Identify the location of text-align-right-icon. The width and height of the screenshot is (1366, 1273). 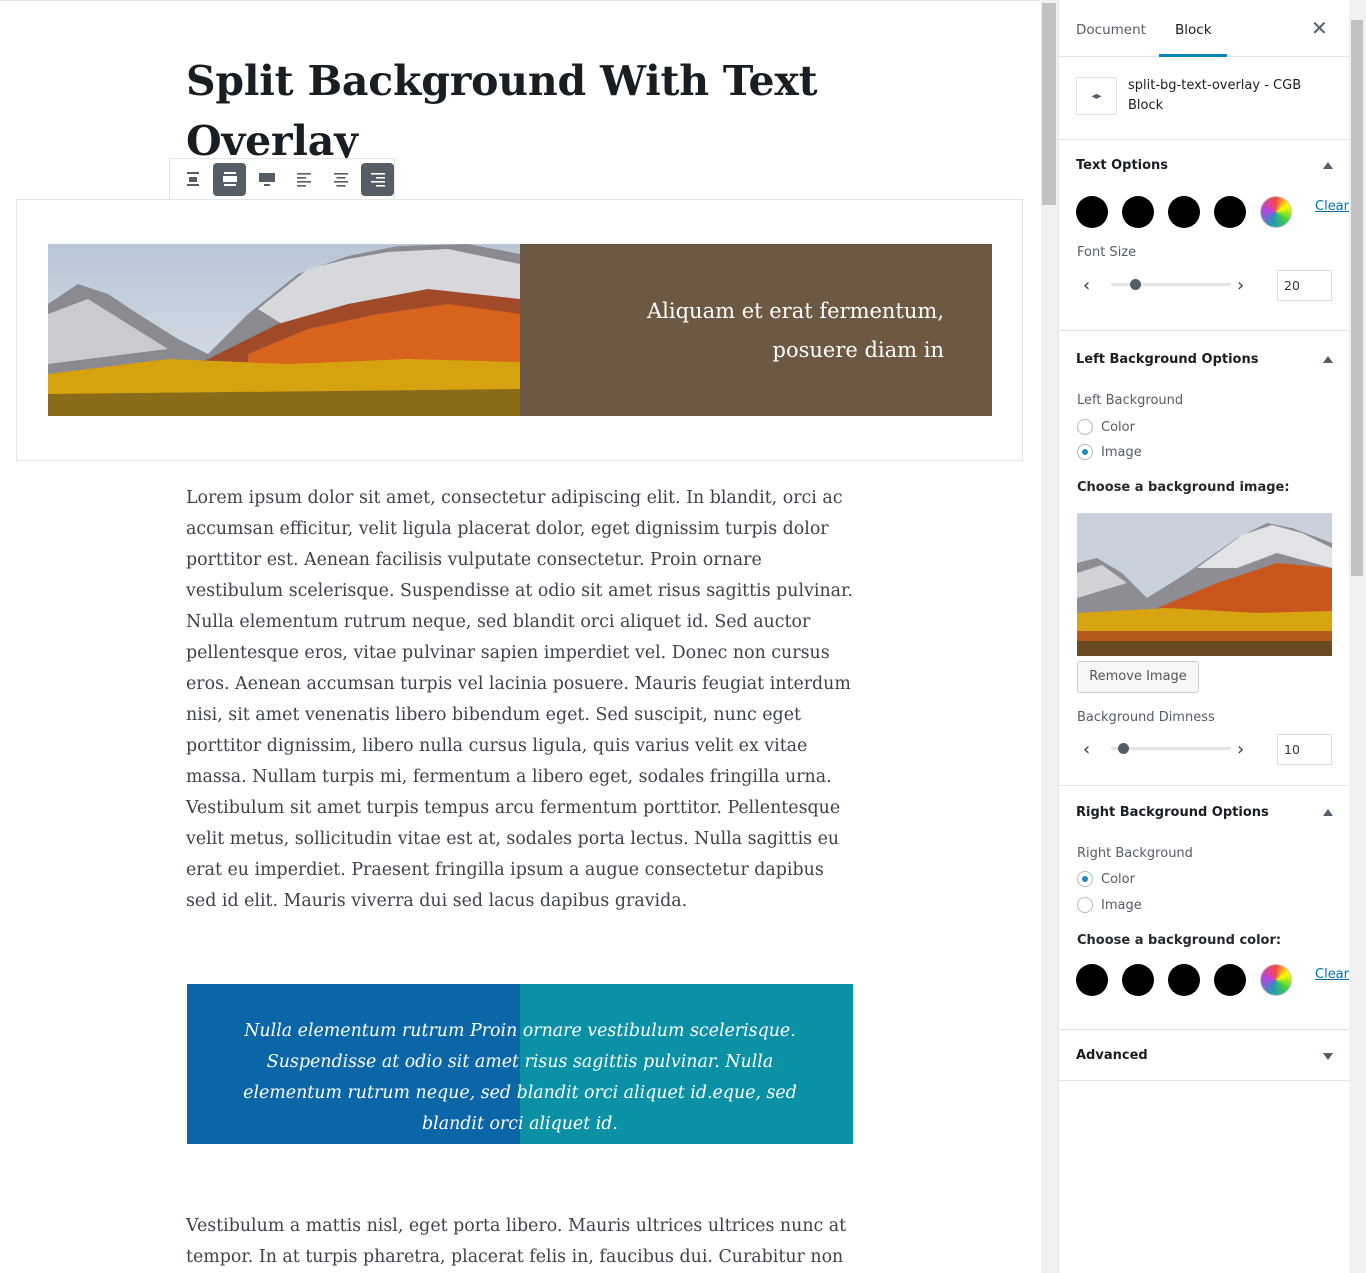
(377, 180).